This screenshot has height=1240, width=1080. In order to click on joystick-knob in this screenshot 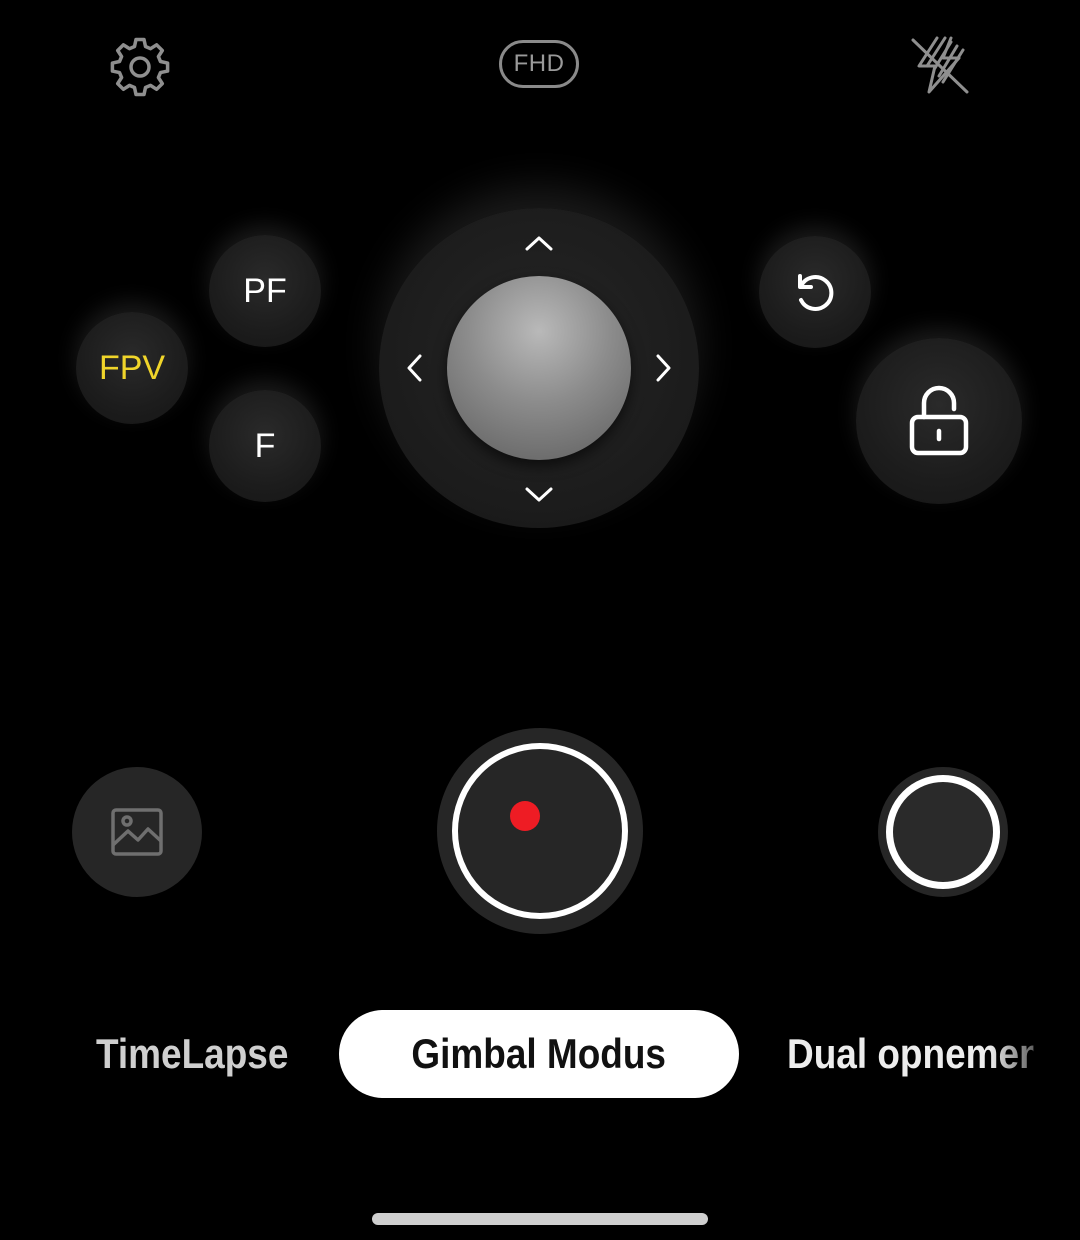, I will do `click(539, 368)`.